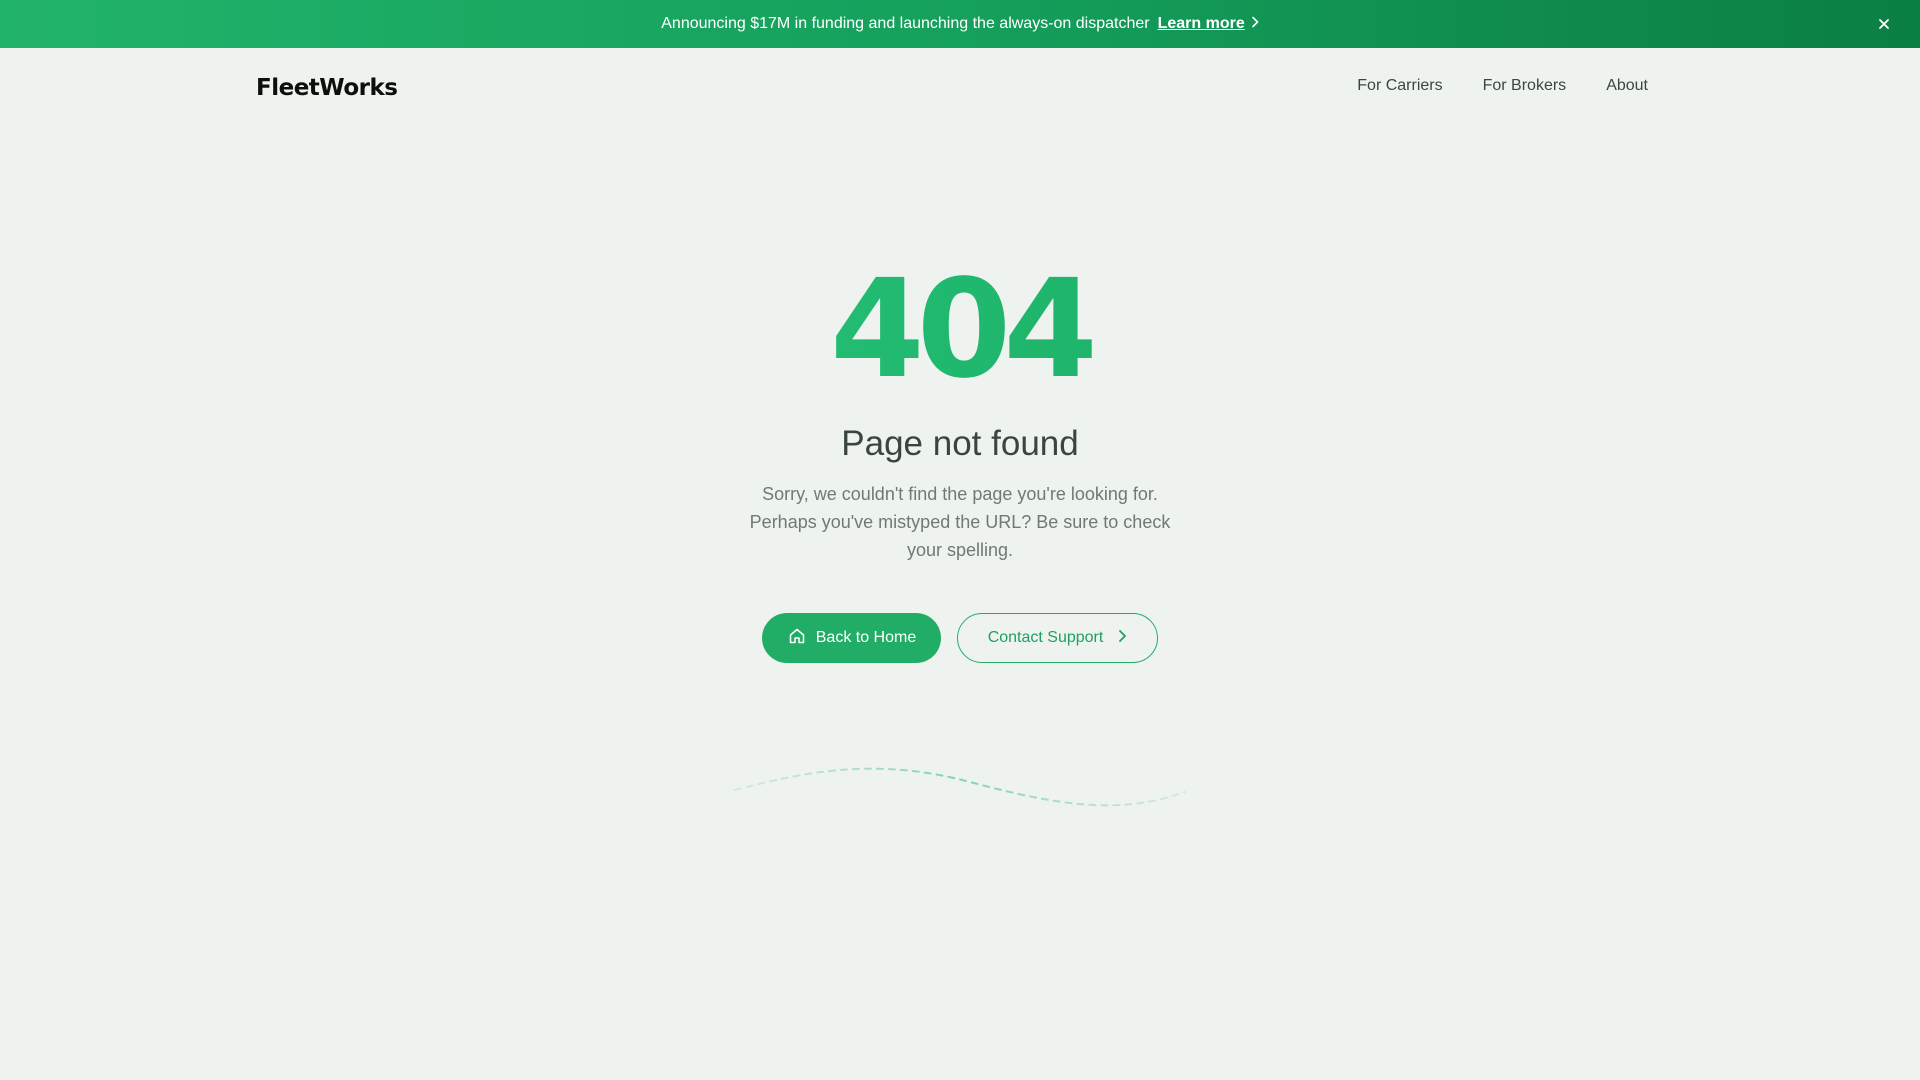 The image size is (1920, 1080). Describe the element at coordinates (866, 637) in the screenshot. I see `back-to-home-label: Back to Home` at that location.